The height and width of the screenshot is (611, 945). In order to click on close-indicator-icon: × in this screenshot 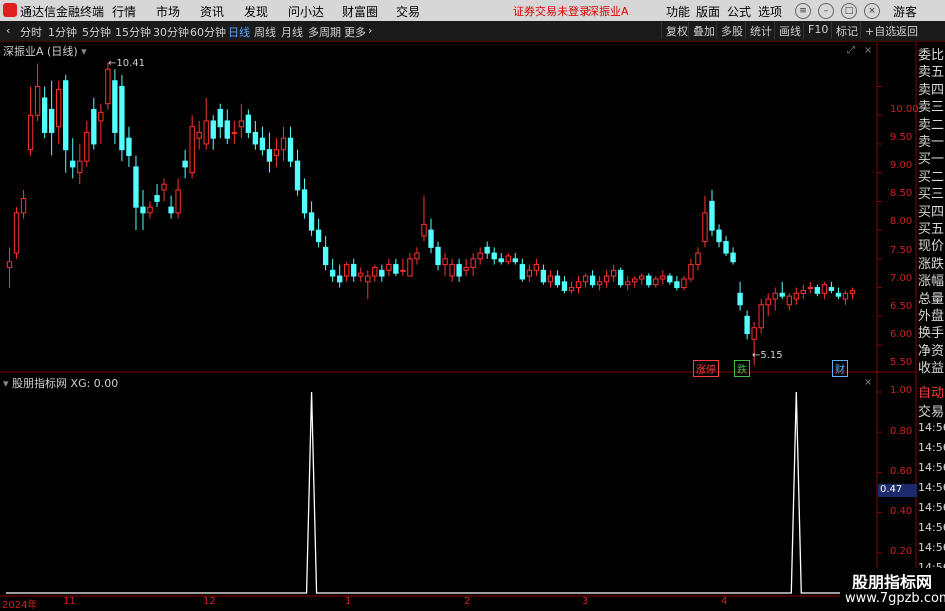, I will do `click(868, 382)`.